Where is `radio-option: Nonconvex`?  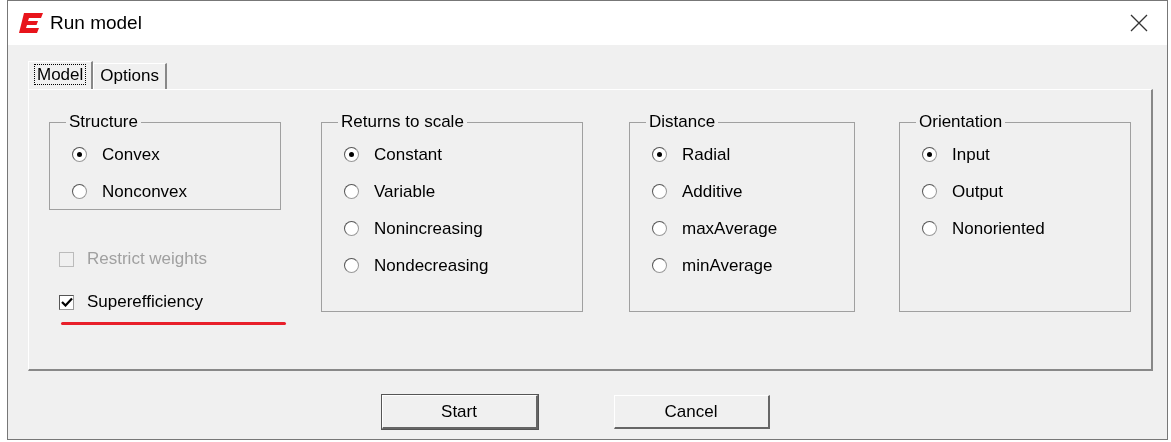 radio-option: Nonconvex is located at coordinates (169, 191).